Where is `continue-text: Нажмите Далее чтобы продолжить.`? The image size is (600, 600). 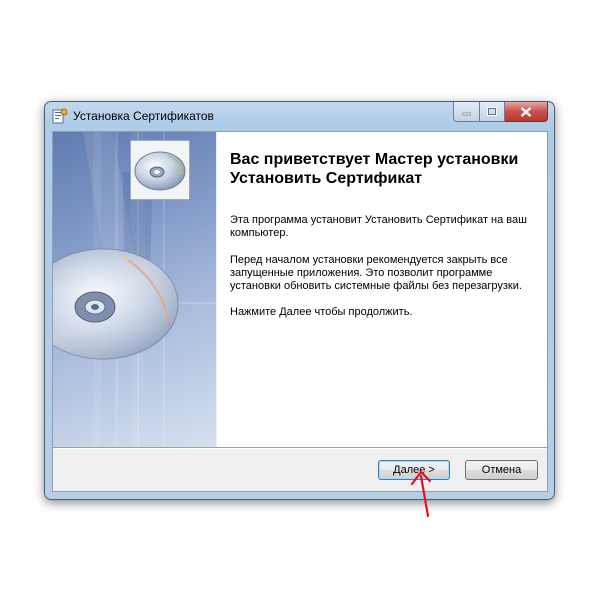
continue-text: Нажмите Далее чтобы продолжить. is located at coordinates (321, 312).